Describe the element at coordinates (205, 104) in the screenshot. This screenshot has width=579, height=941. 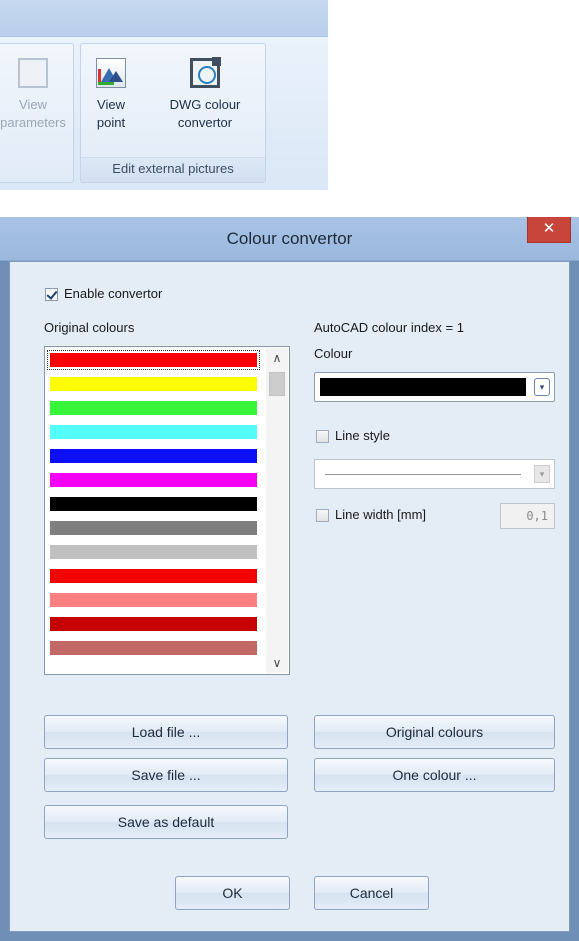
I see `dwg-colour-line1: DWG colour` at that location.